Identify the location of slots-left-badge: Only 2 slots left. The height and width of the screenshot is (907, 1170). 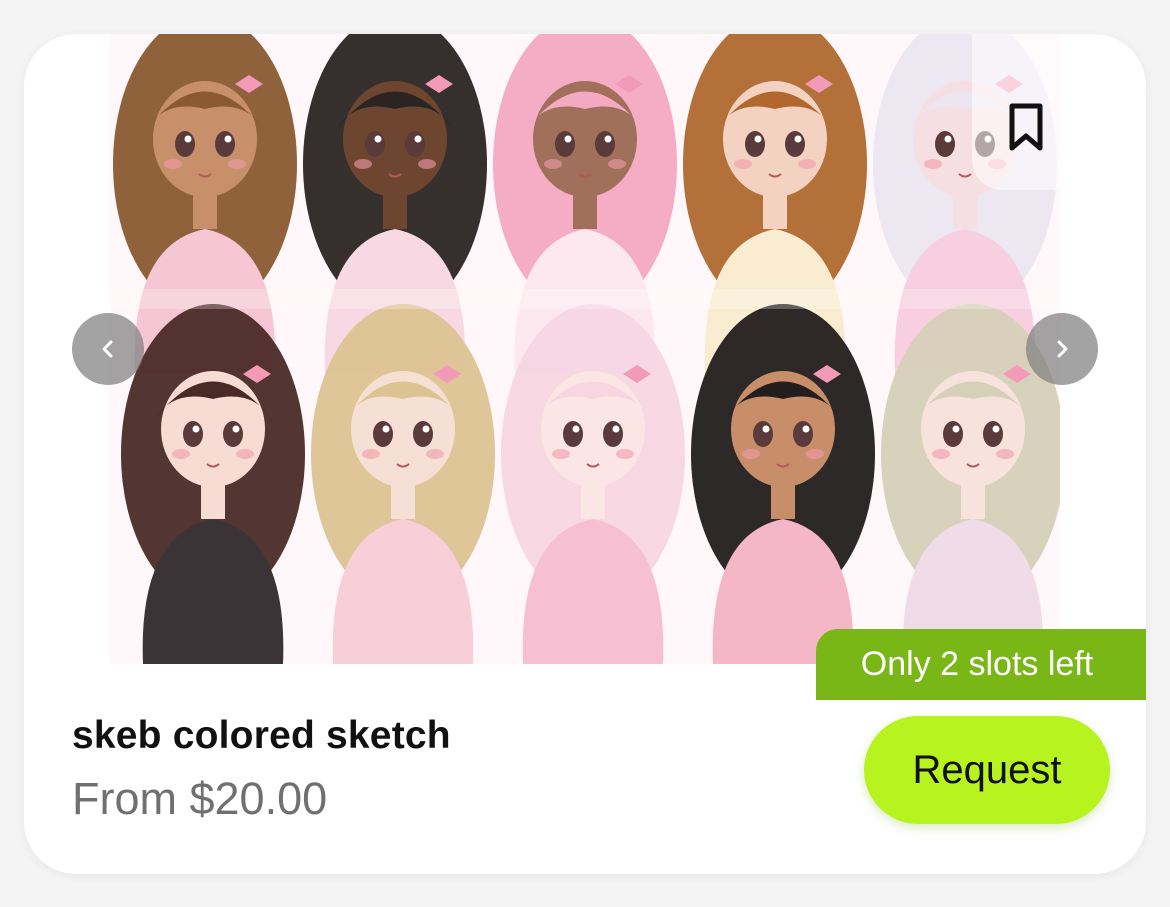
(981, 664).